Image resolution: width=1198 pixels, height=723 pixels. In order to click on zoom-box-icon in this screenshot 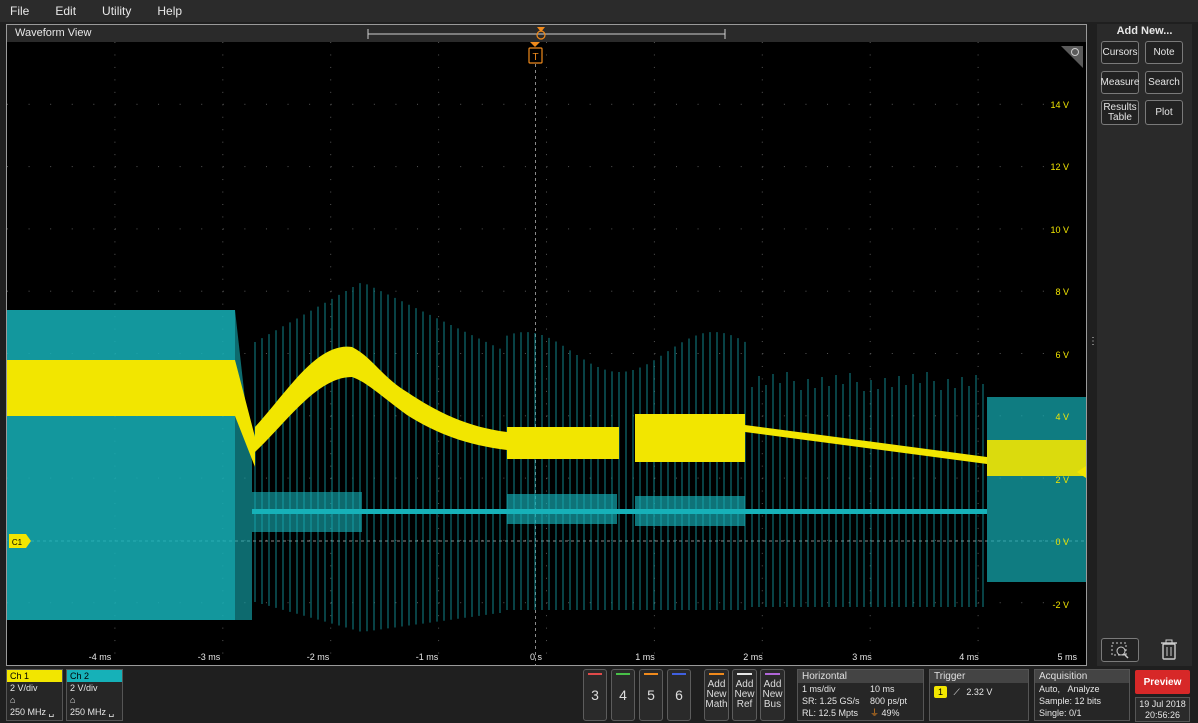, I will do `click(1120, 650)`.